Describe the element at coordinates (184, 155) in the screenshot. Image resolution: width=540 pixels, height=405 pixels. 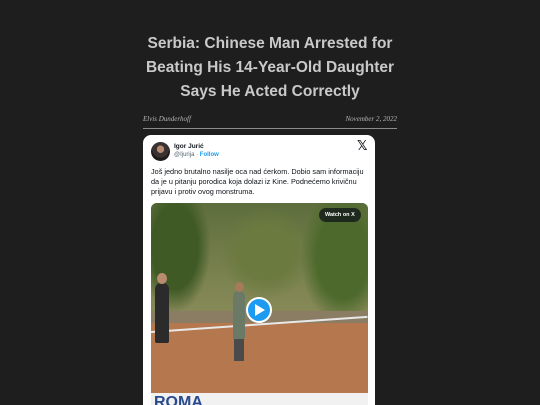
I see `tweet-handle: @Ijurija` at that location.